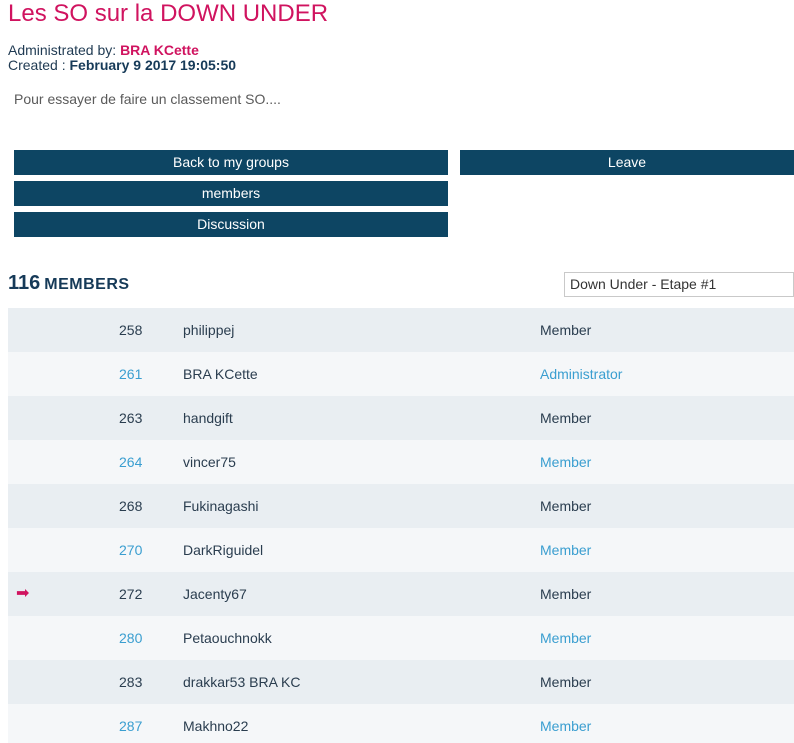  Describe the element at coordinates (131, 506) in the screenshot. I see `member-rank: 268` at that location.